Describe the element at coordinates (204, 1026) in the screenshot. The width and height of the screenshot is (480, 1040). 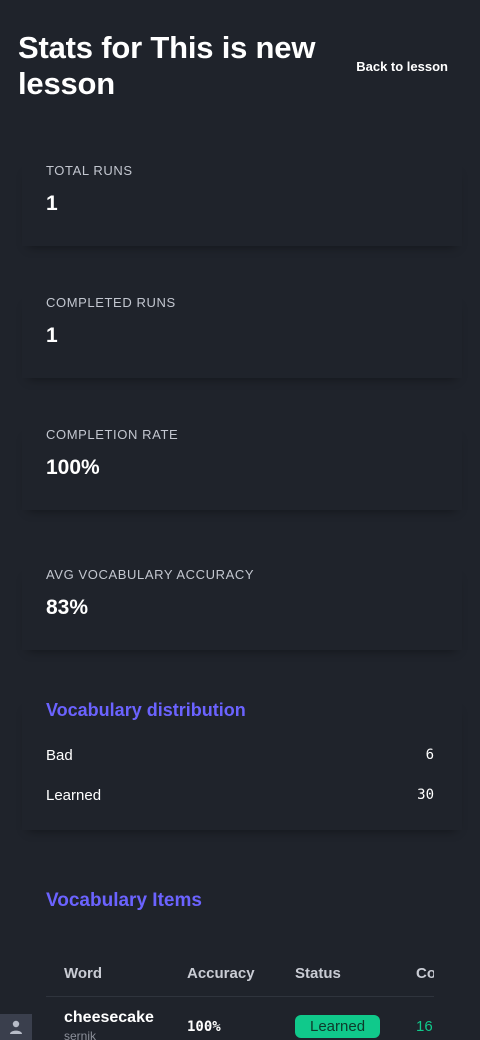
I see `accuracy-value: 100%` at that location.